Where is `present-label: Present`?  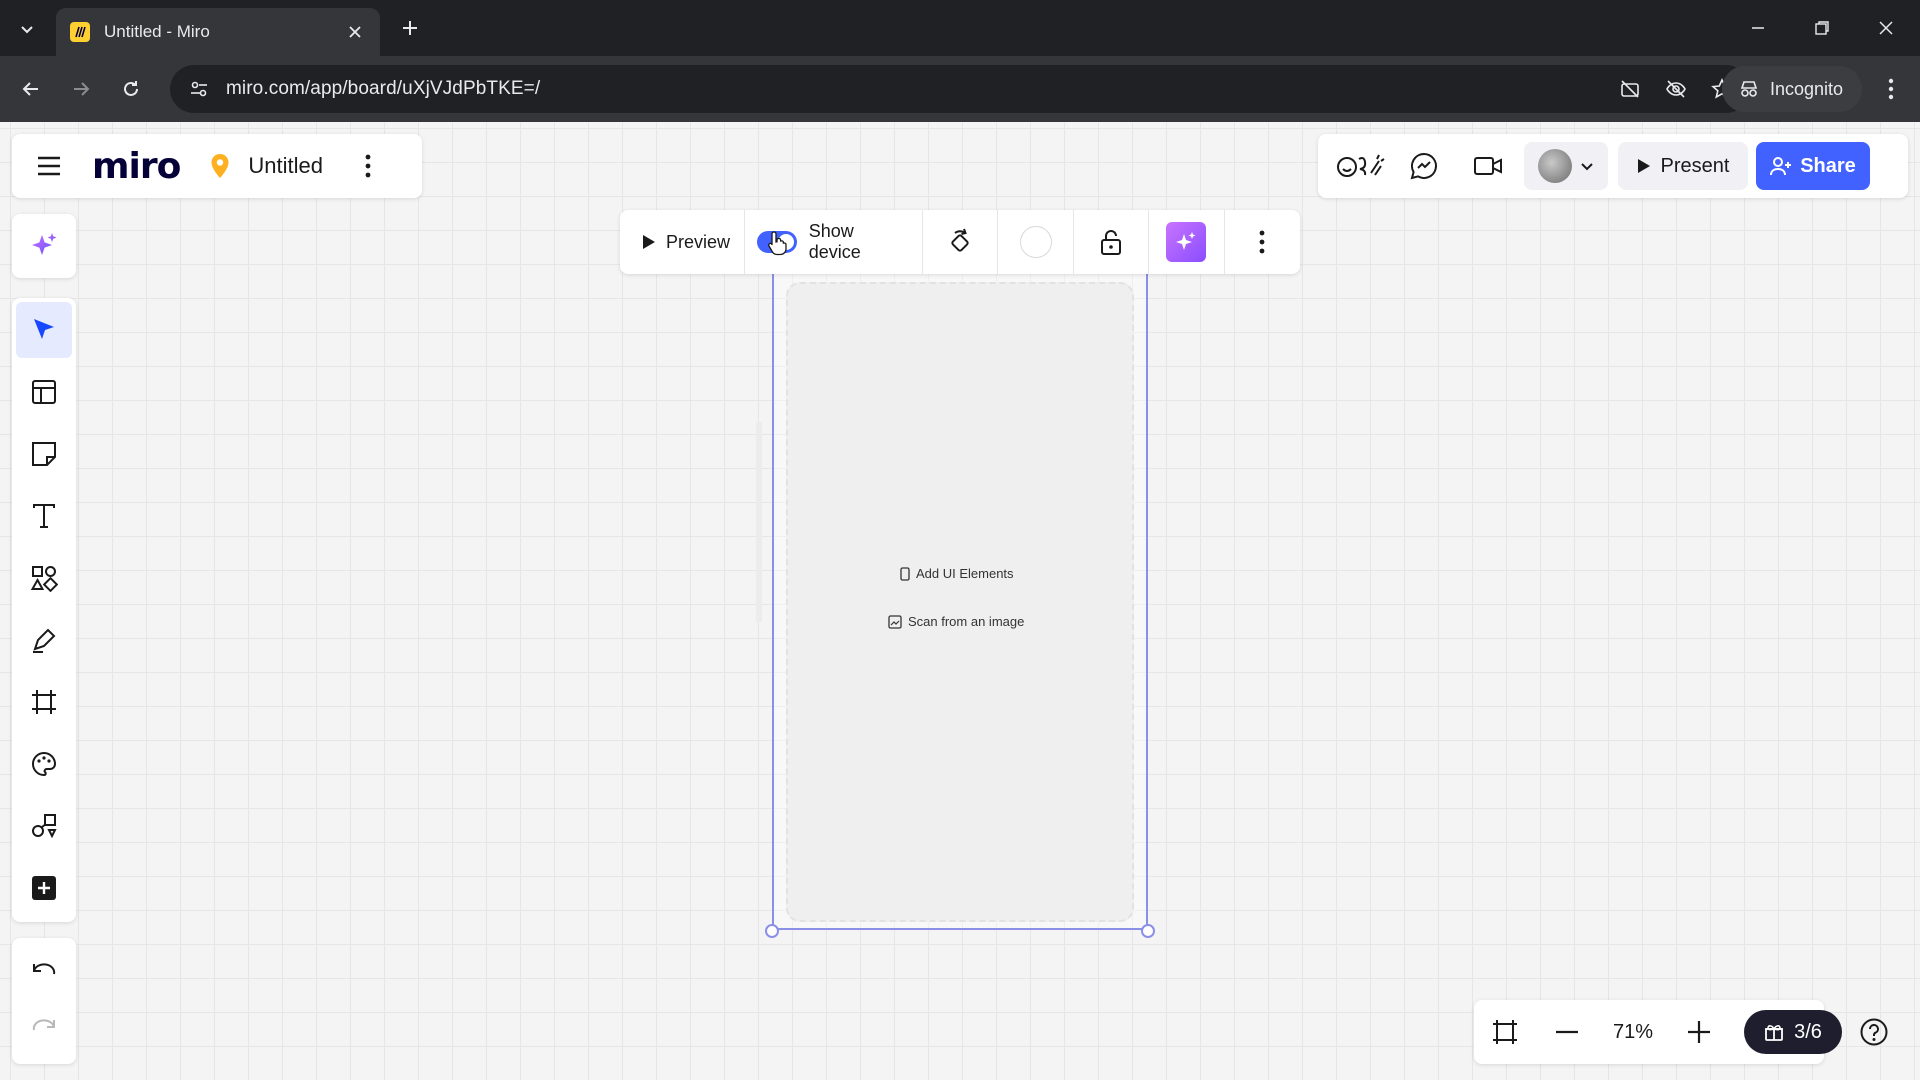 present-label: Present is located at coordinates (1695, 165).